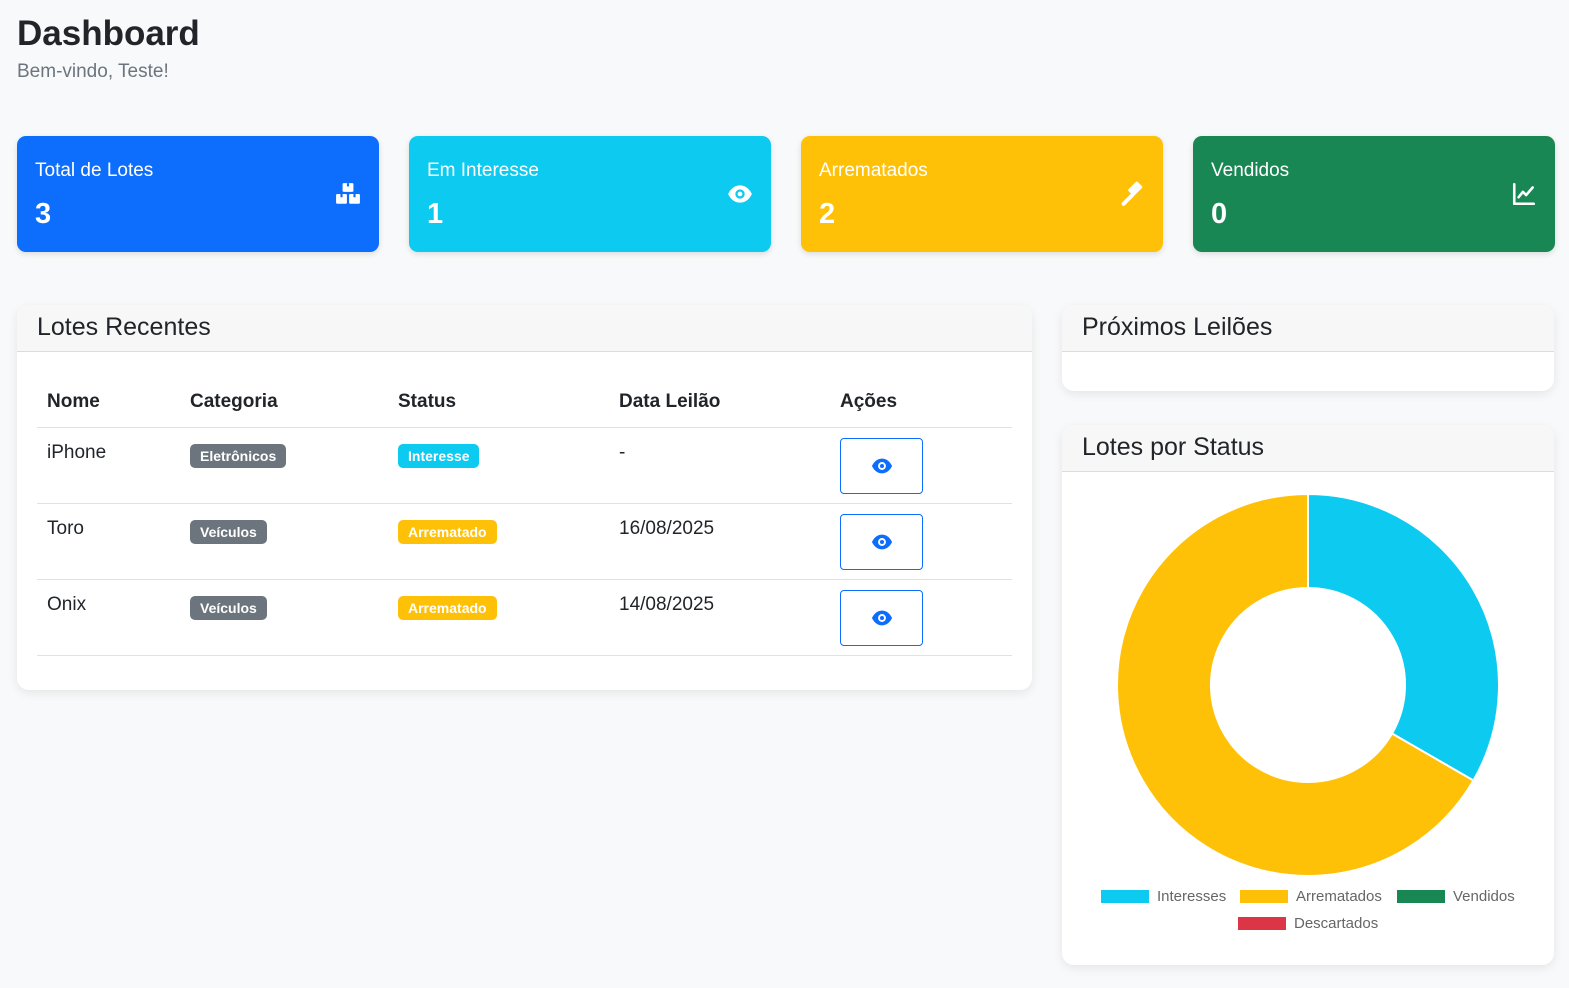 The height and width of the screenshot is (988, 1569). Describe the element at coordinates (1308, 448) in the screenshot. I see `card-header: Lotes por Status` at that location.